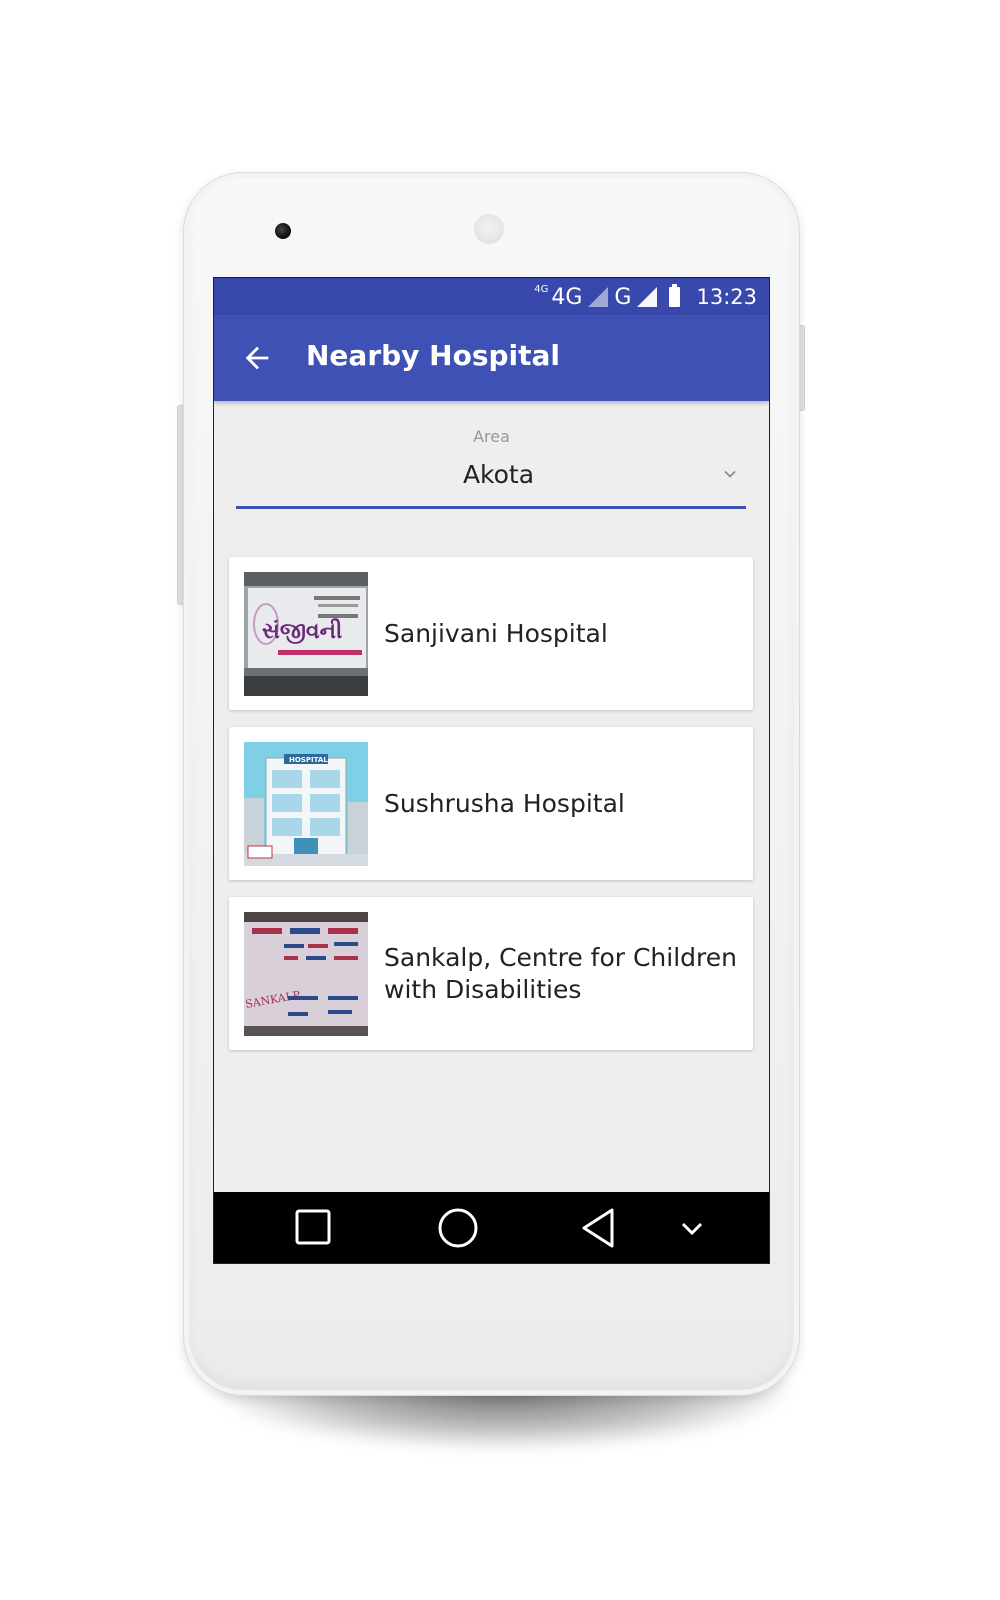  Describe the element at coordinates (491, 296) in the screenshot. I see `status-bar: 4G 4G G 13:23` at that location.